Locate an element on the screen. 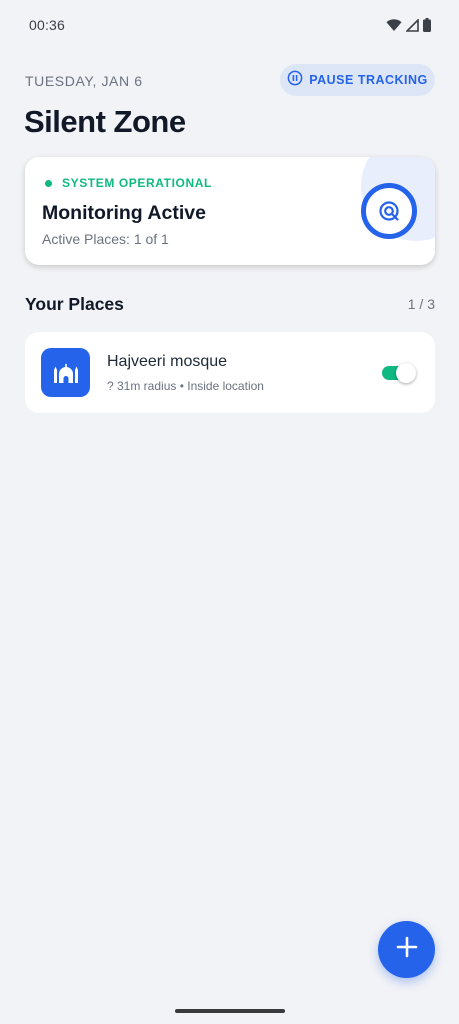 The width and height of the screenshot is (459, 1024). plus-icon is located at coordinates (407, 949).